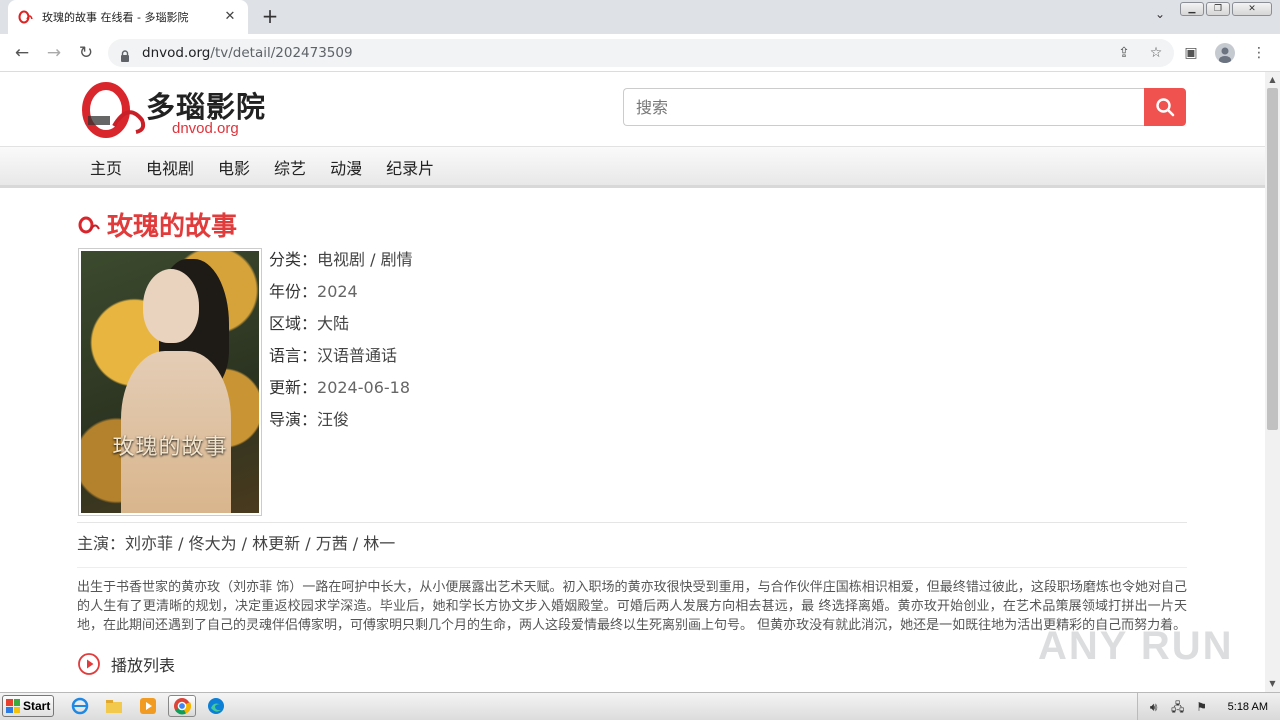  I want to click on tab-search-chevron-down-icon: ⌄, so click(1160, 17).